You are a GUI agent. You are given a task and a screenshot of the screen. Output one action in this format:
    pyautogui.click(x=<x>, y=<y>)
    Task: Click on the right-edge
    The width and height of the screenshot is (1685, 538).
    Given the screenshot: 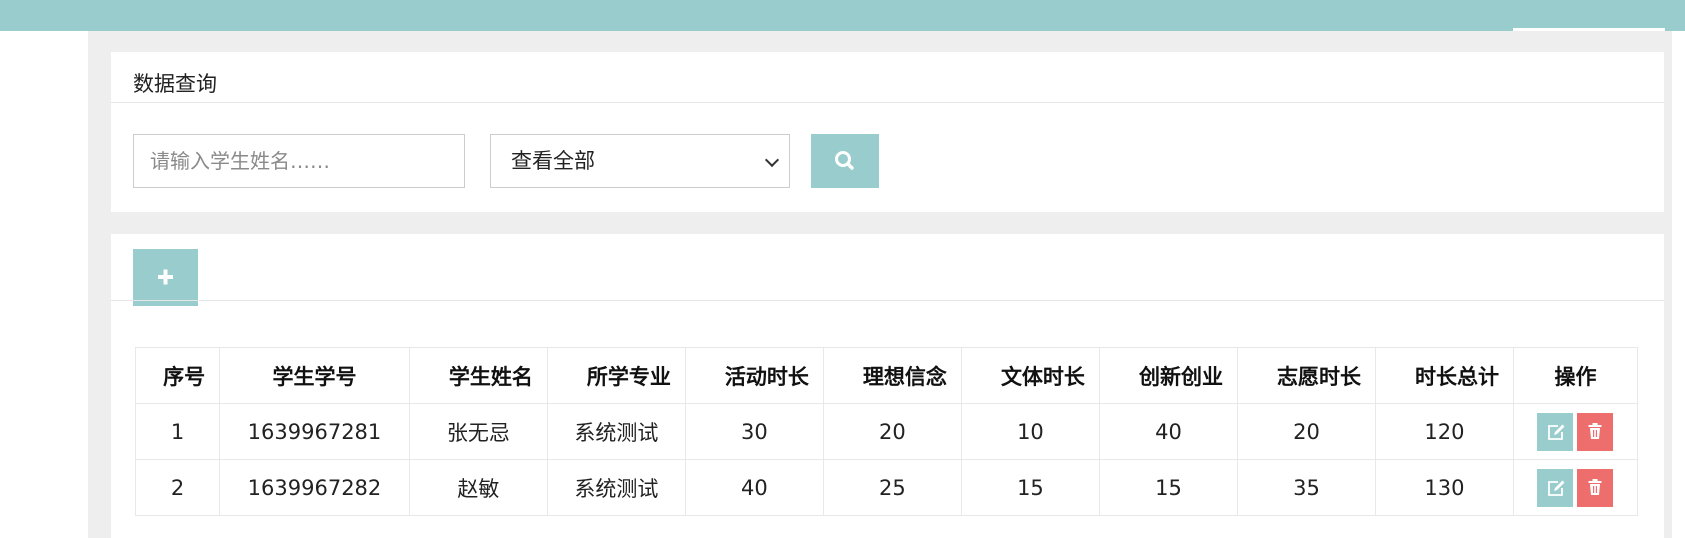 What is the action you would take?
    pyautogui.click(x=1678, y=284)
    